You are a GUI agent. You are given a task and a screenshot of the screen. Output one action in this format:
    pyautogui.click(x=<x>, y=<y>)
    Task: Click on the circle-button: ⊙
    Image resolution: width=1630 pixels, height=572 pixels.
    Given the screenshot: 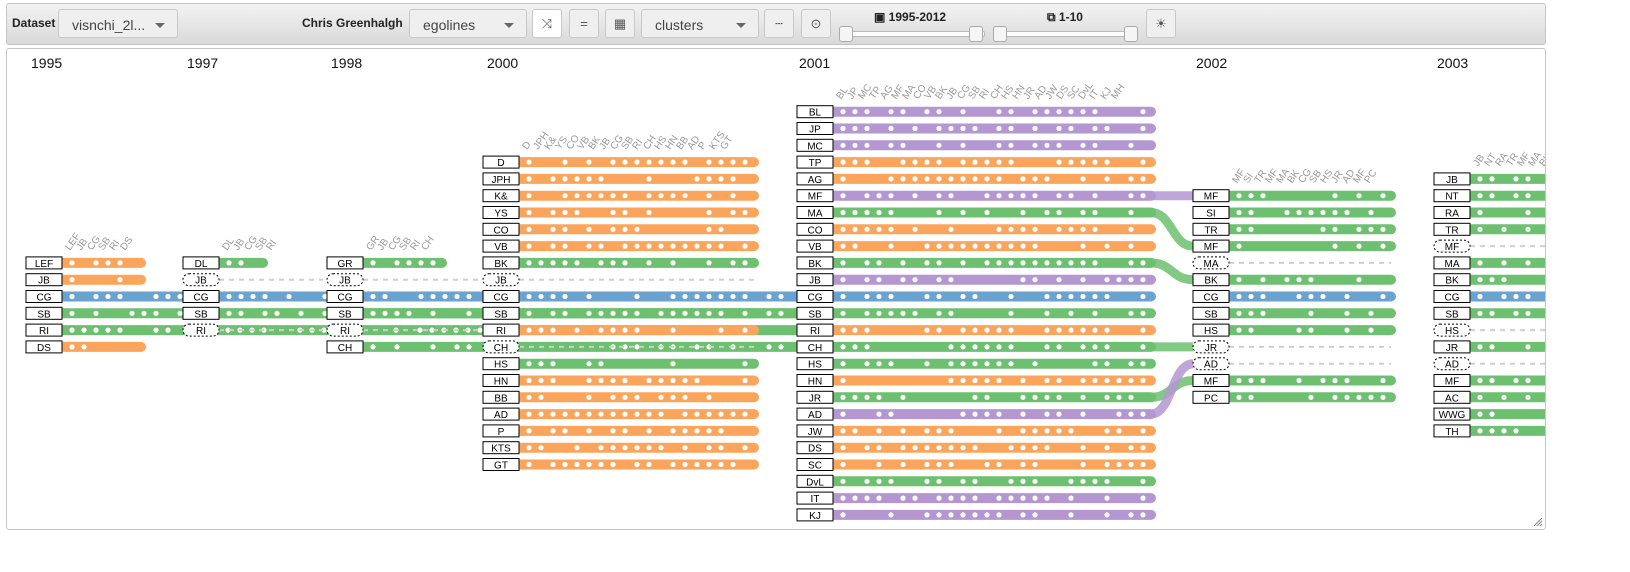 What is the action you would take?
    pyautogui.click(x=816, y=23)
    